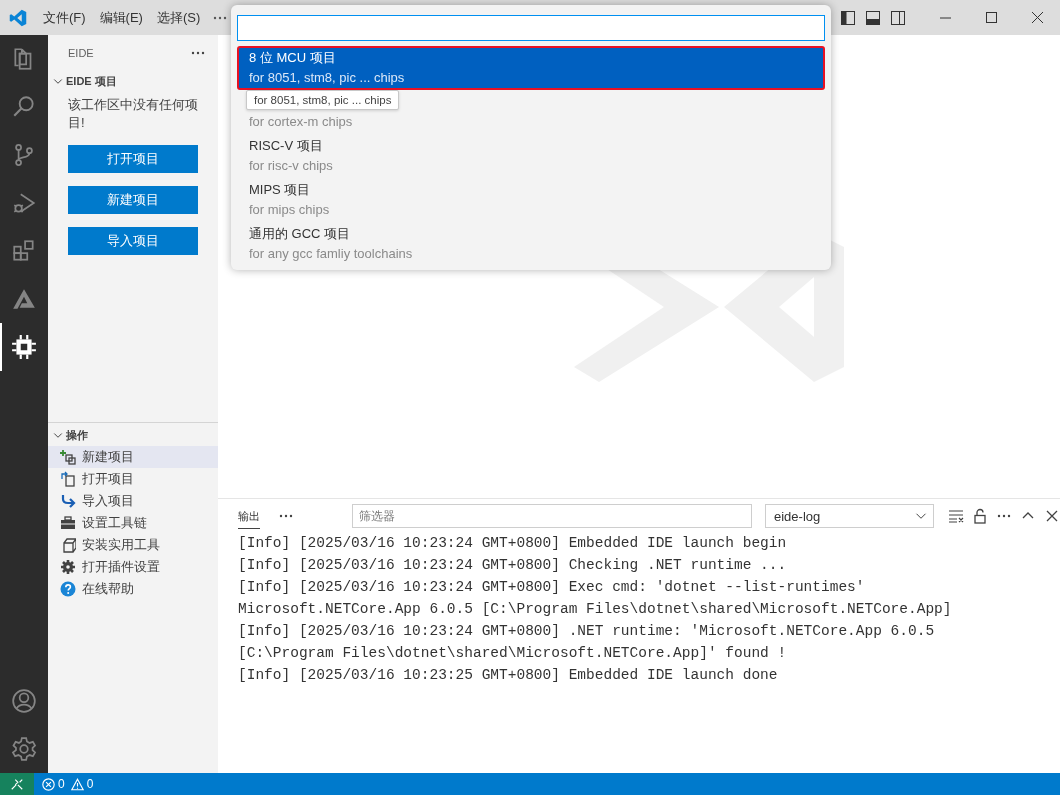 The width and height of the screenshot is (1060, 795). Describe the element at coordinates (897, 17) in the screenshot. I see `split-layout-icon` at that location.